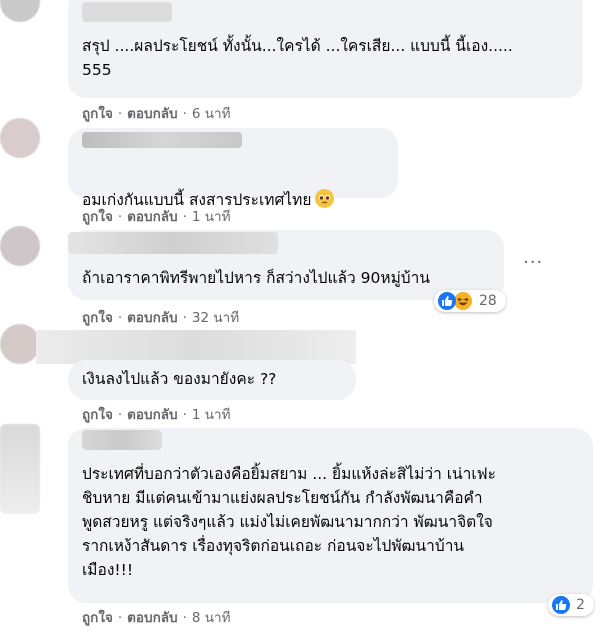 Image resolution: width=613 pixels, height=633 pixels. What do you see at coordinates (580, 605) in the screenshot?
I see `reaction-count: 2` at bounding box center [580, 605].